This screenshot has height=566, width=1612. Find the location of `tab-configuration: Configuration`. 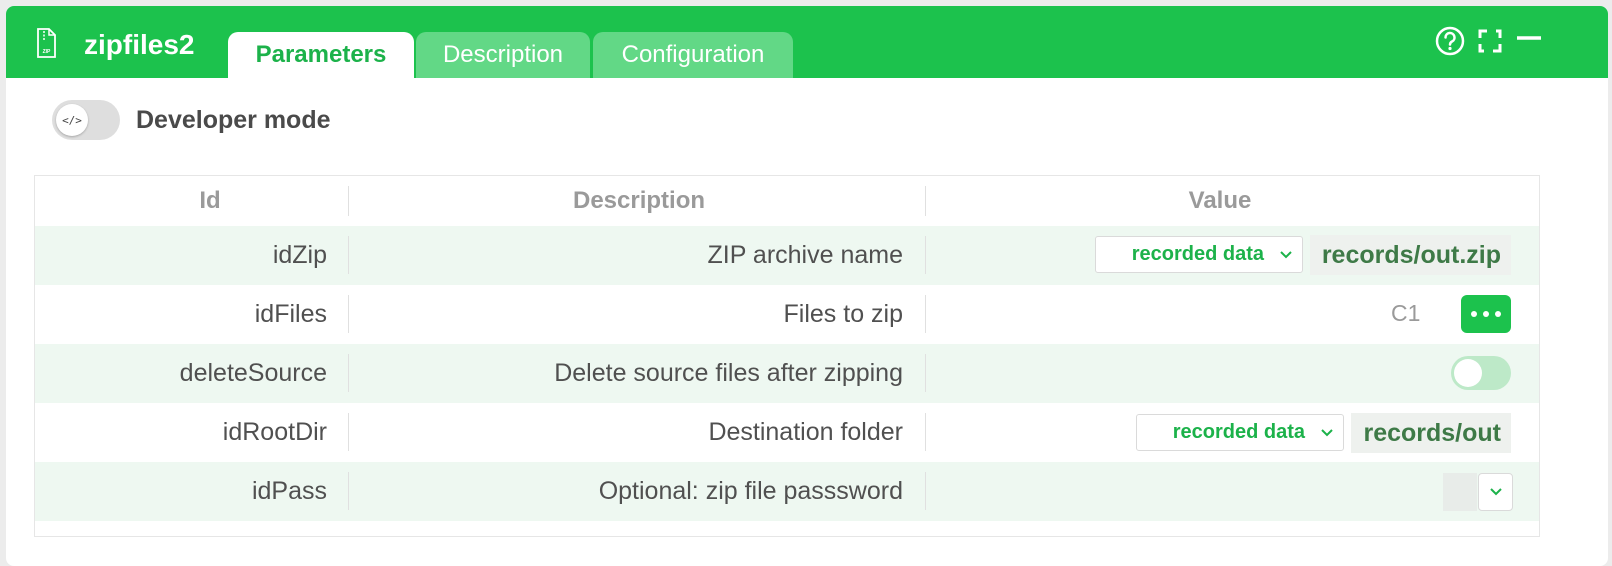

tab-configuration: Configuration is located at coordinates (693, 55).